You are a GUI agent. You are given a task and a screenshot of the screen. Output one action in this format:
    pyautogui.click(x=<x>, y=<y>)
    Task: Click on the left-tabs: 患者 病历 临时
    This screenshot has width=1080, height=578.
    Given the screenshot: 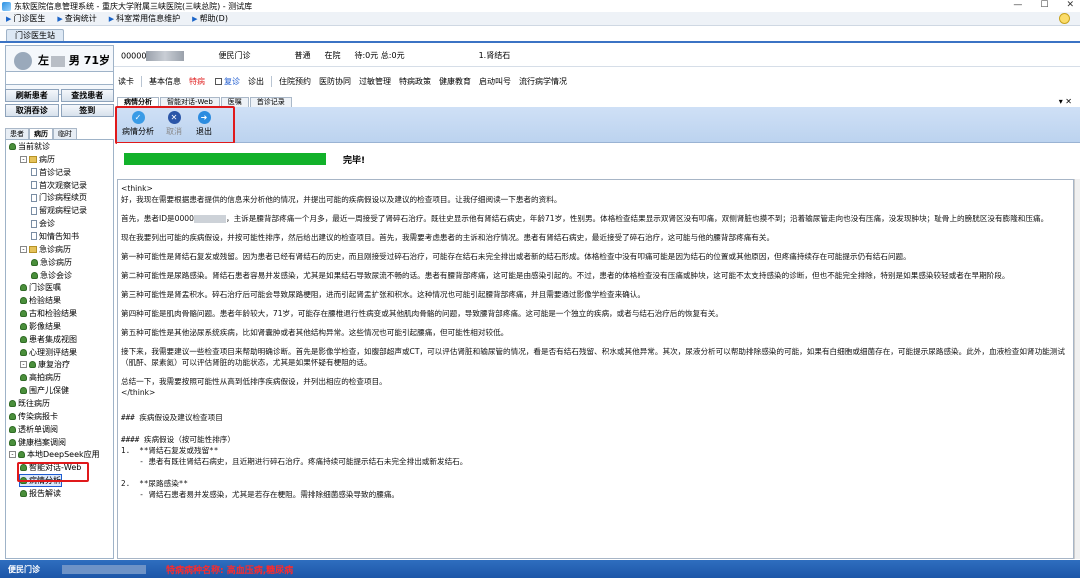 What is the action you would take?
    pyautogui.click(x=59, y=133)
    